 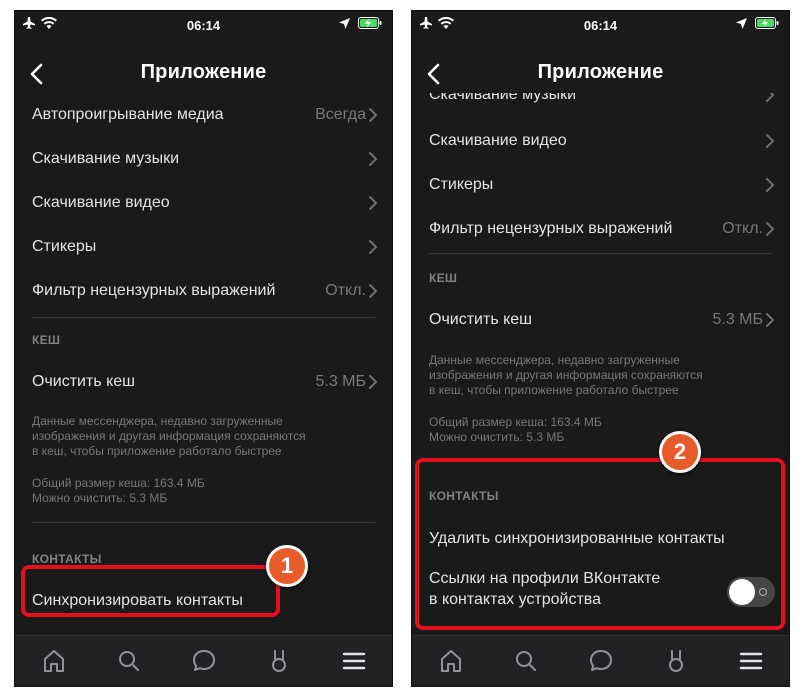 I want to click on nav-bar: Приложение, so click(x=600, y=73).